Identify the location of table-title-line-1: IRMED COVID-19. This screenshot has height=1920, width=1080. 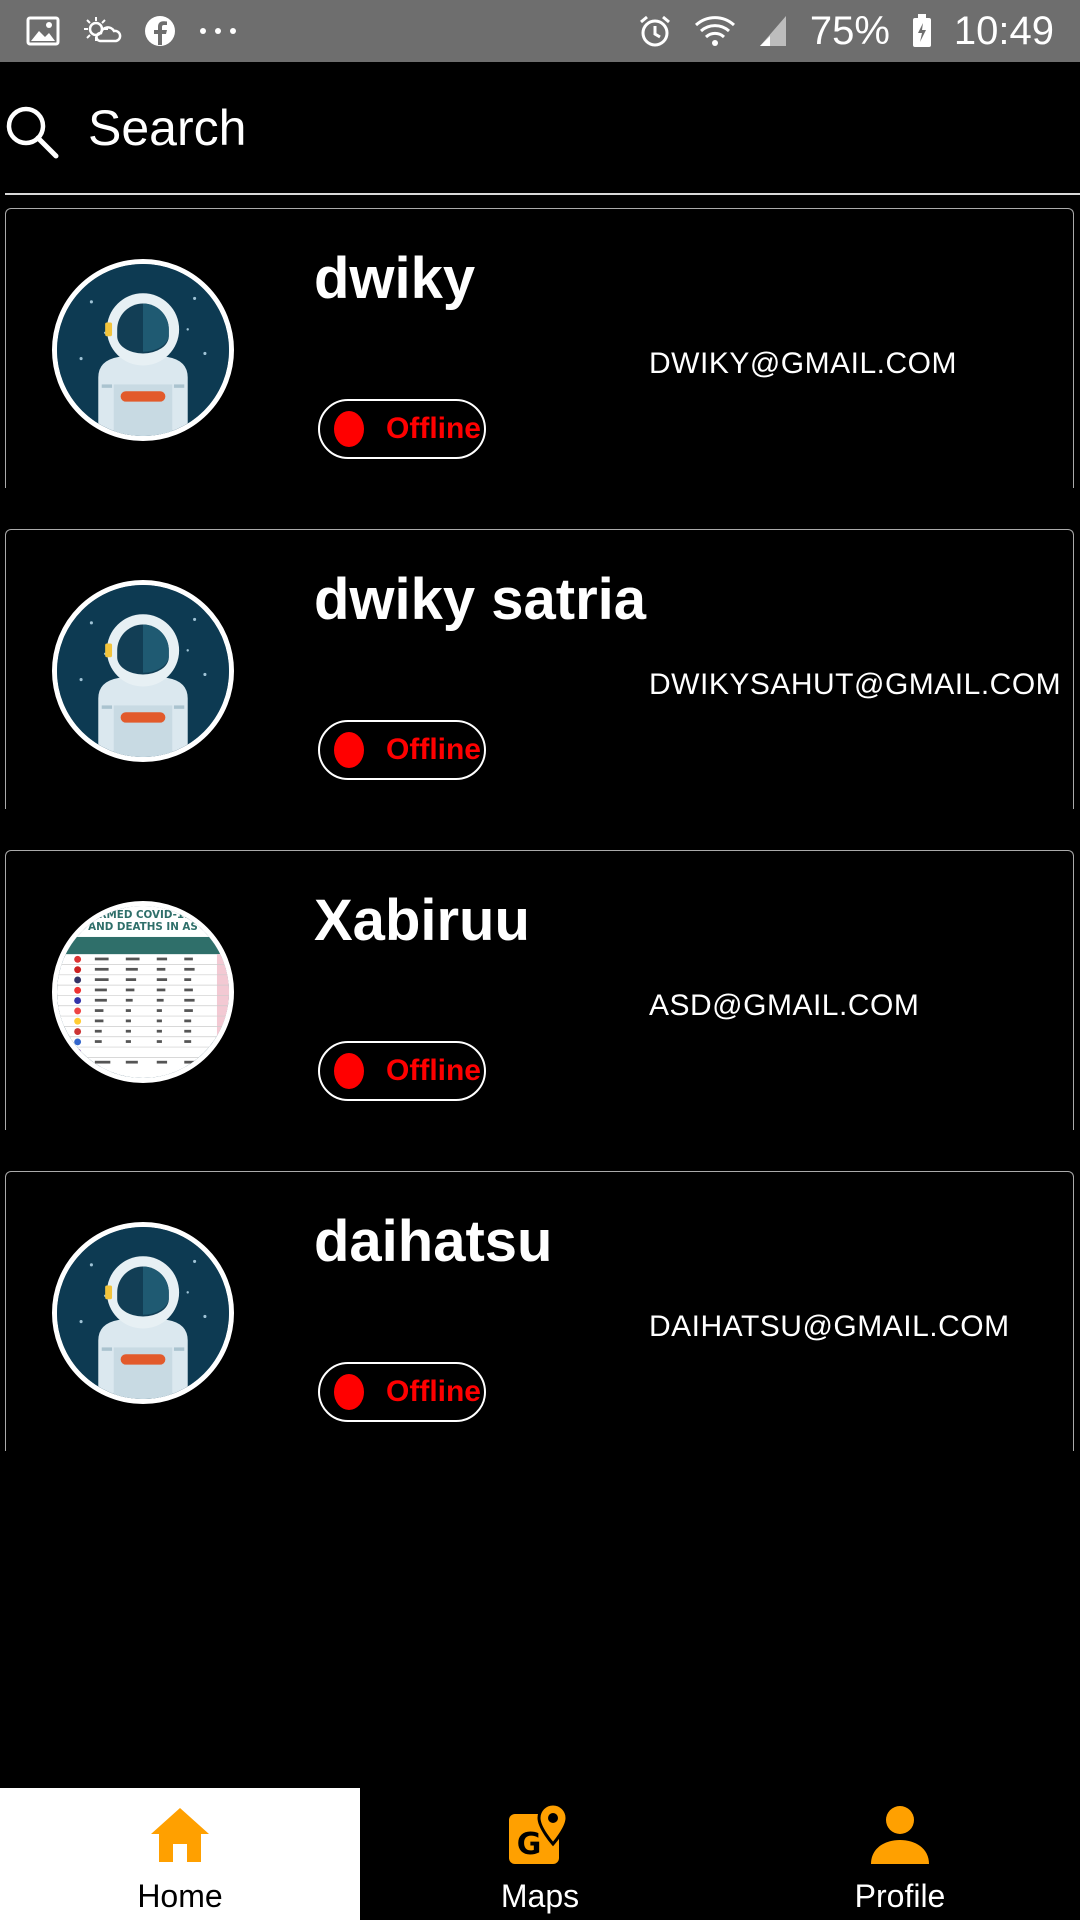
(143, 915).